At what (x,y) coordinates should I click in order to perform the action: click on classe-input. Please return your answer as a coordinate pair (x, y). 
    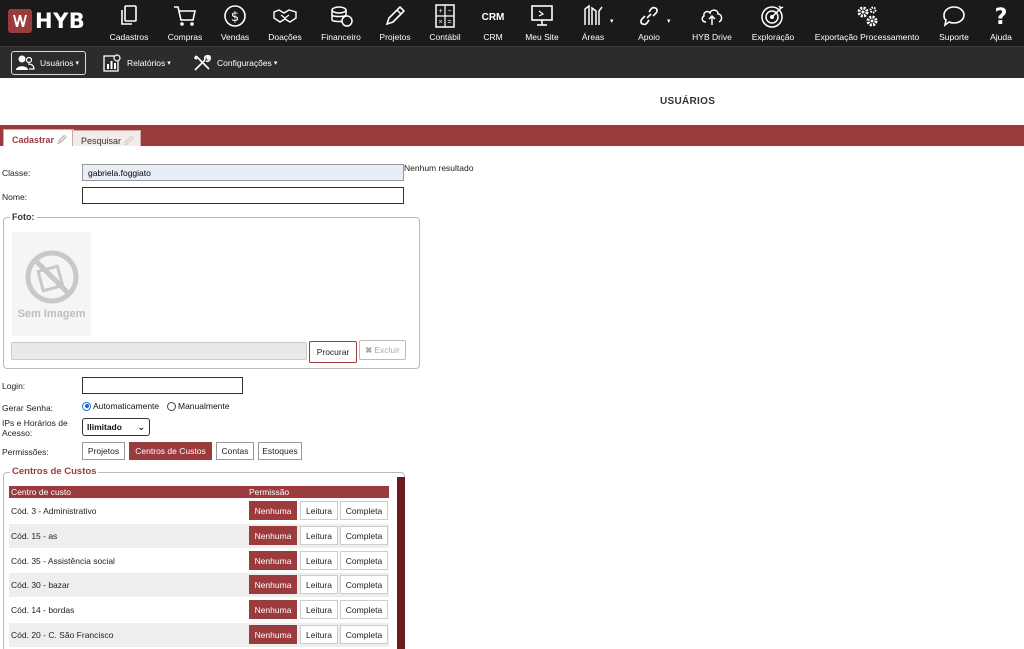
    Looking at the image, I should click on (243, 172).